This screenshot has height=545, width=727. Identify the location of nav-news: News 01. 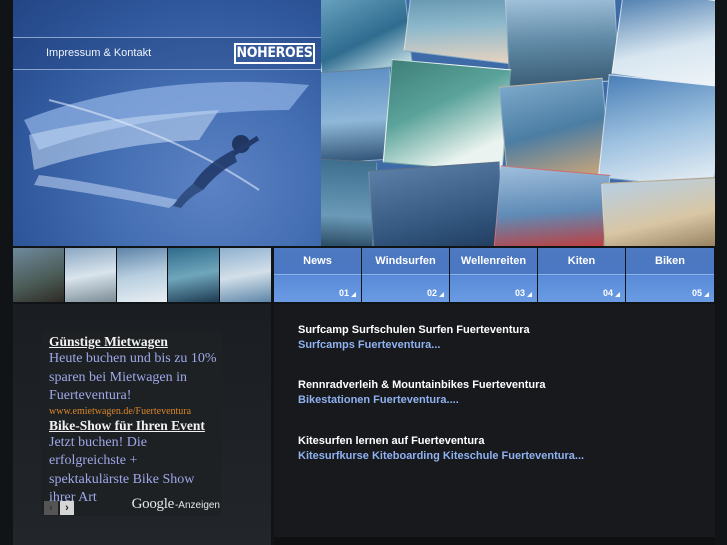
(317, 275).